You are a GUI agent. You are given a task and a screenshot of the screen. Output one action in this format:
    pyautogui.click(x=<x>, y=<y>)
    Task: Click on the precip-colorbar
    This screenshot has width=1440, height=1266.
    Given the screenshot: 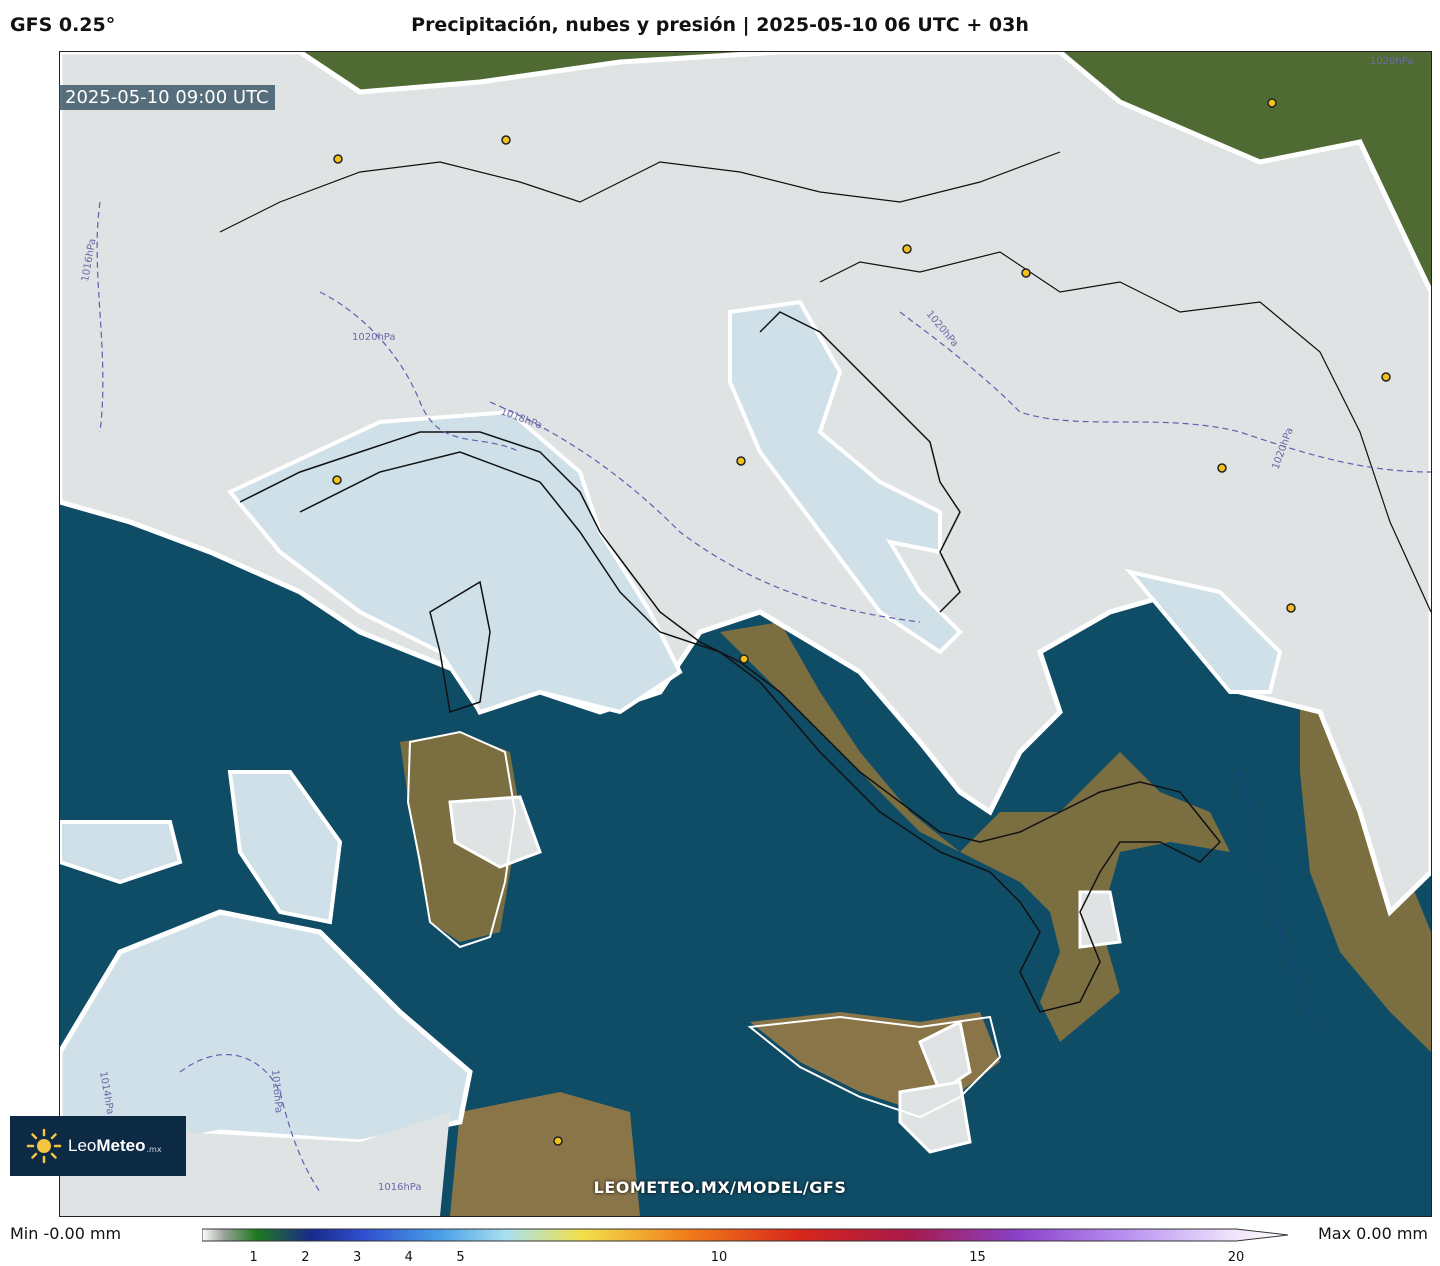 What is the action you would take?
    pyautogui.click(x=745, y=1235)
    